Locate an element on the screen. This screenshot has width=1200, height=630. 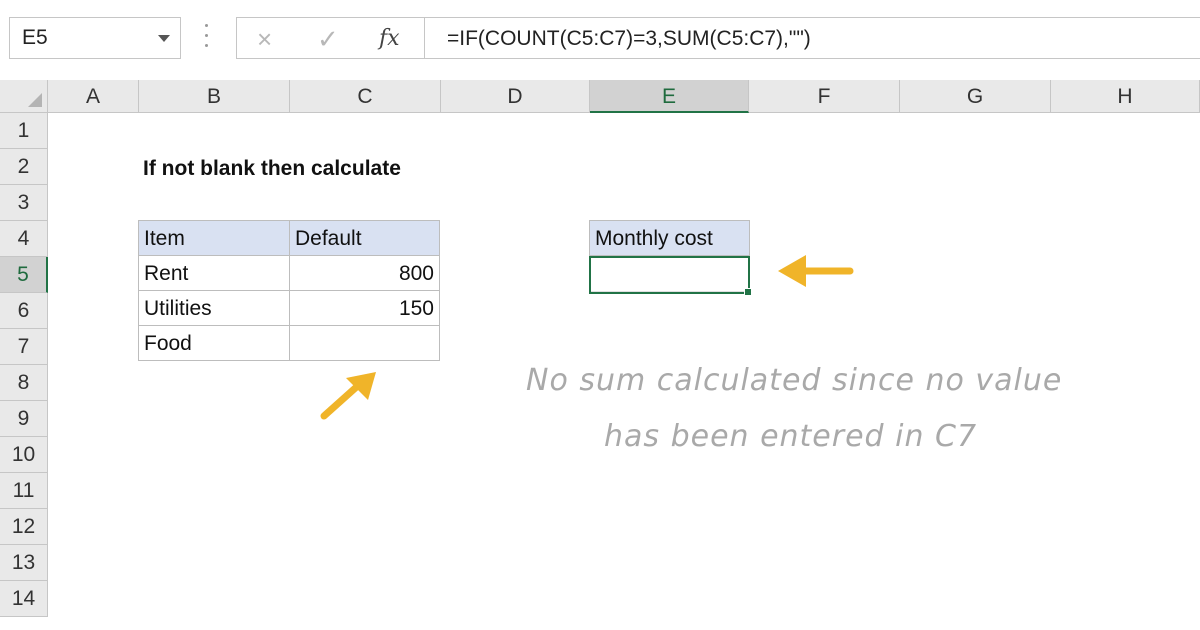
row-header-1: 1 is located at coordinates (24, 131).